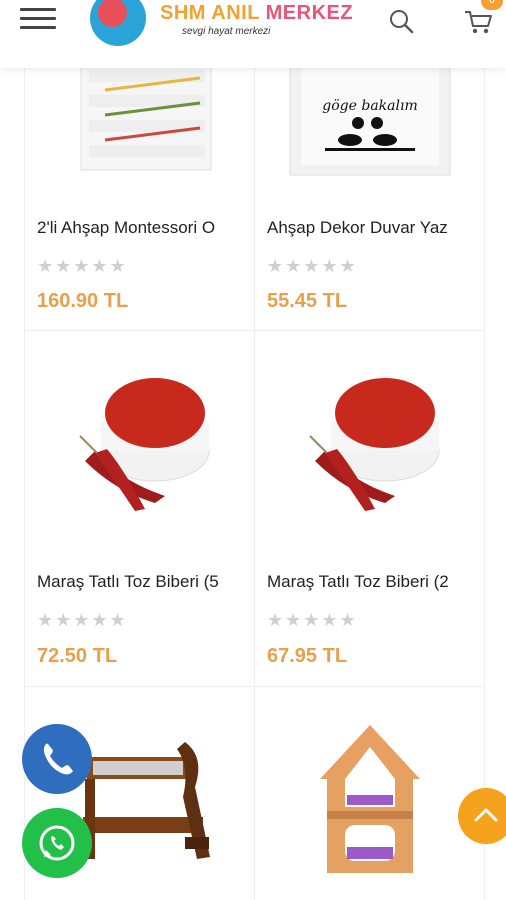  What do you see at coordinates (307, 301) in the screenshot?
I see `product-price: 55.45 TL` at bounding box center [307, 301].